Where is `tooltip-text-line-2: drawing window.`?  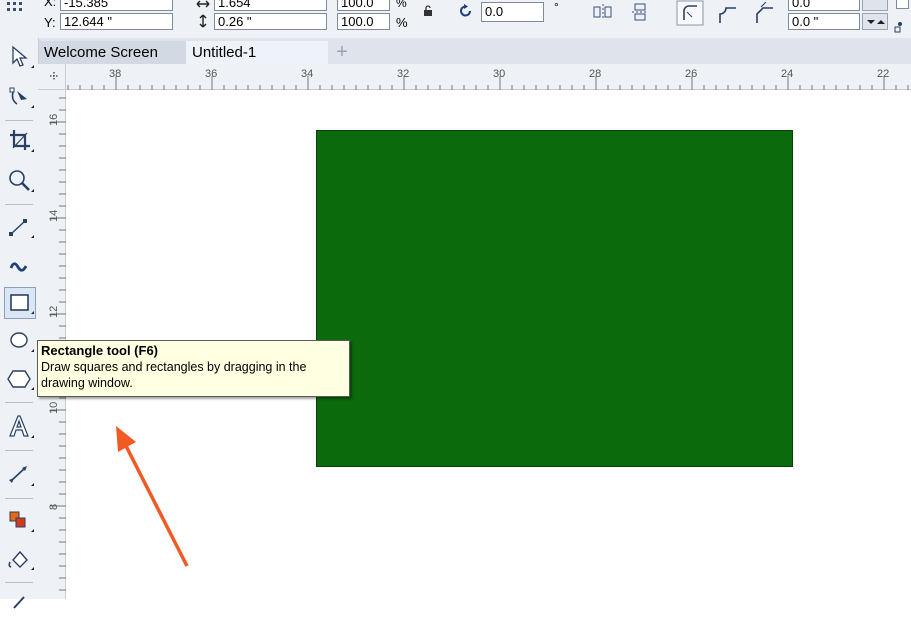
tooltip-text-line-2: drawing window. is located at coordinates (87, 383).